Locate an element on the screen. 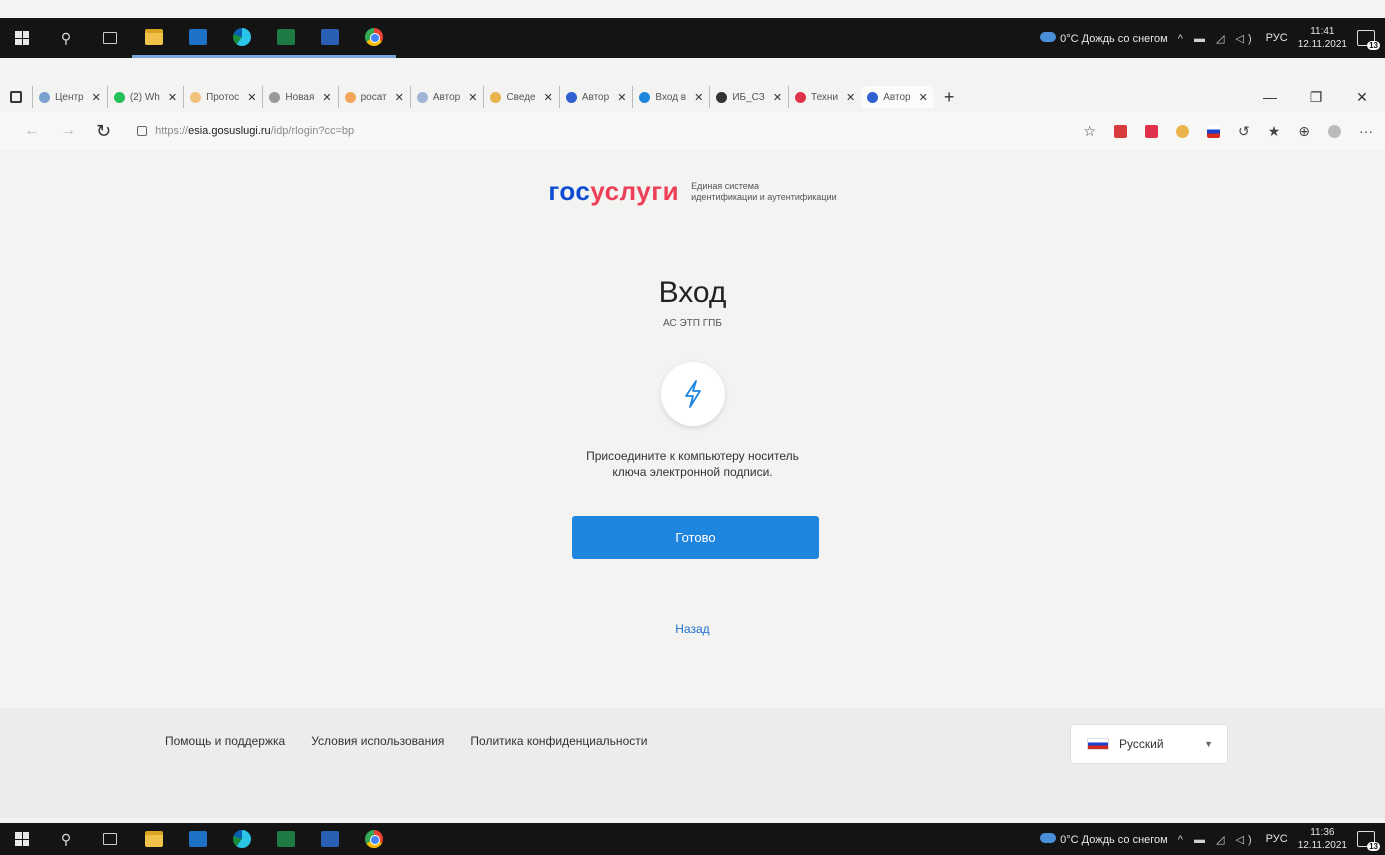 This screenshot has height=855, width=1385. back-nav-button: ← is located at coordinates (32, 131).